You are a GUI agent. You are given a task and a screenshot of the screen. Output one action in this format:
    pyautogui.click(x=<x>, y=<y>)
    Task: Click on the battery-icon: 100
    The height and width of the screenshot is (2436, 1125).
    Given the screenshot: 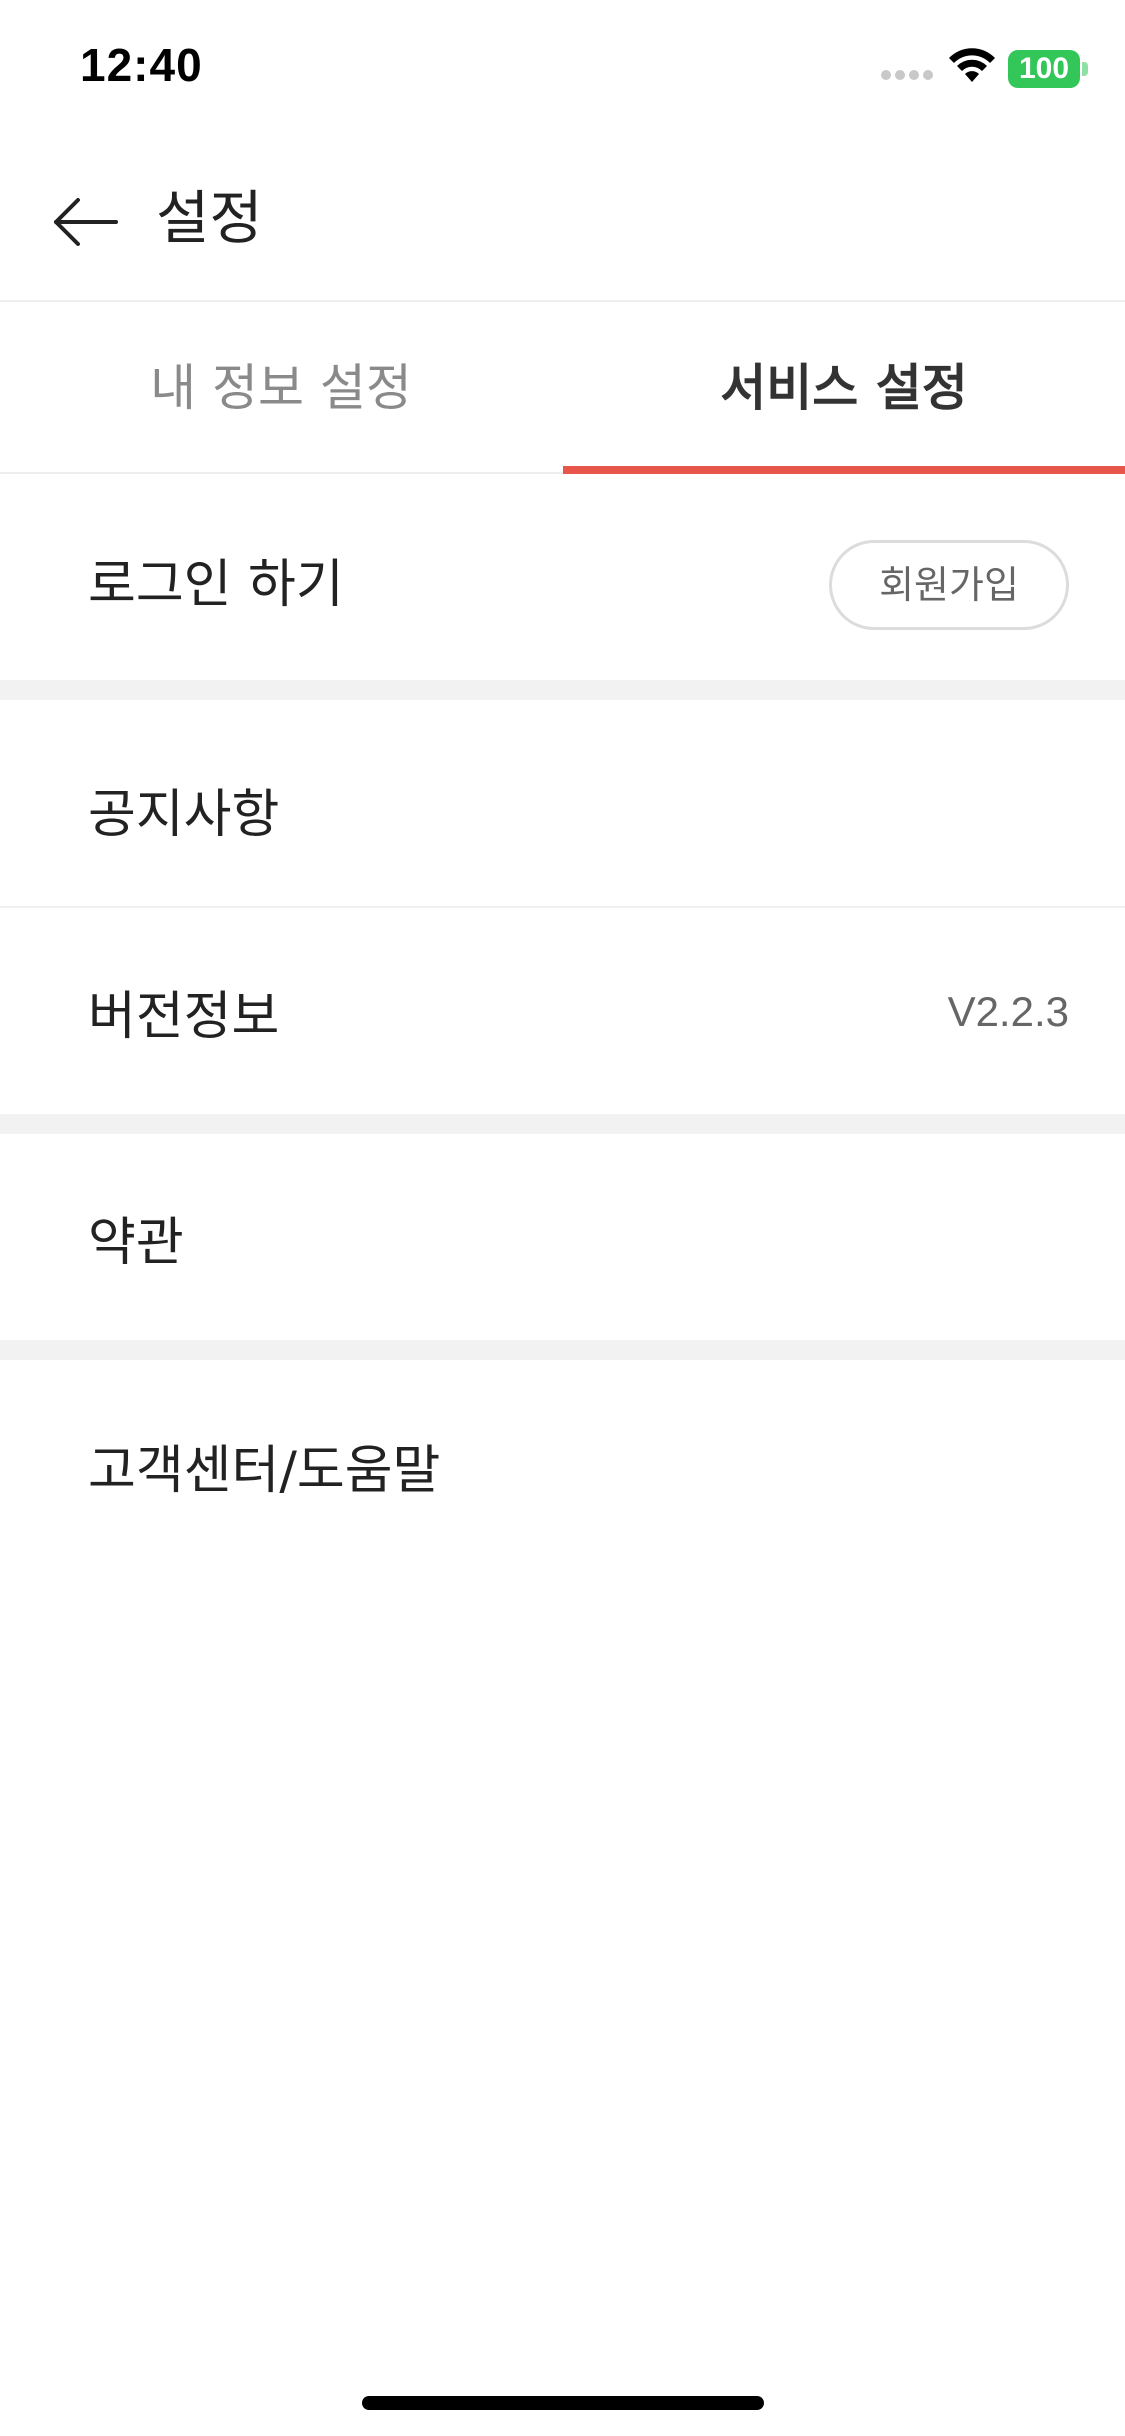 What is the action you would take?
    pyautogui.click(x=1044, y=69)
    